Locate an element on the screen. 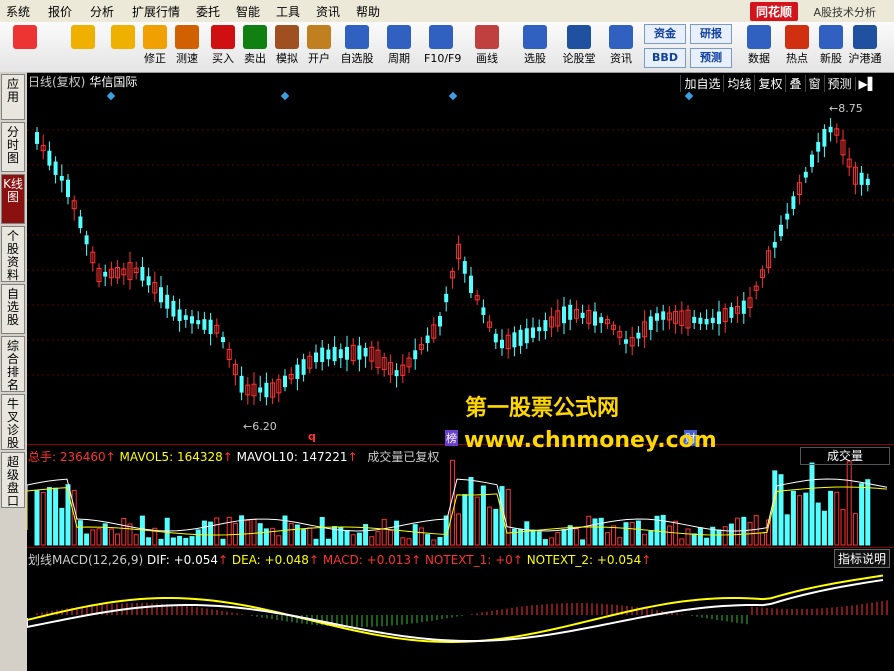 This screenshot has height=671, width=894. toolbar-label: 新股 is located at coordinates (831, 58).